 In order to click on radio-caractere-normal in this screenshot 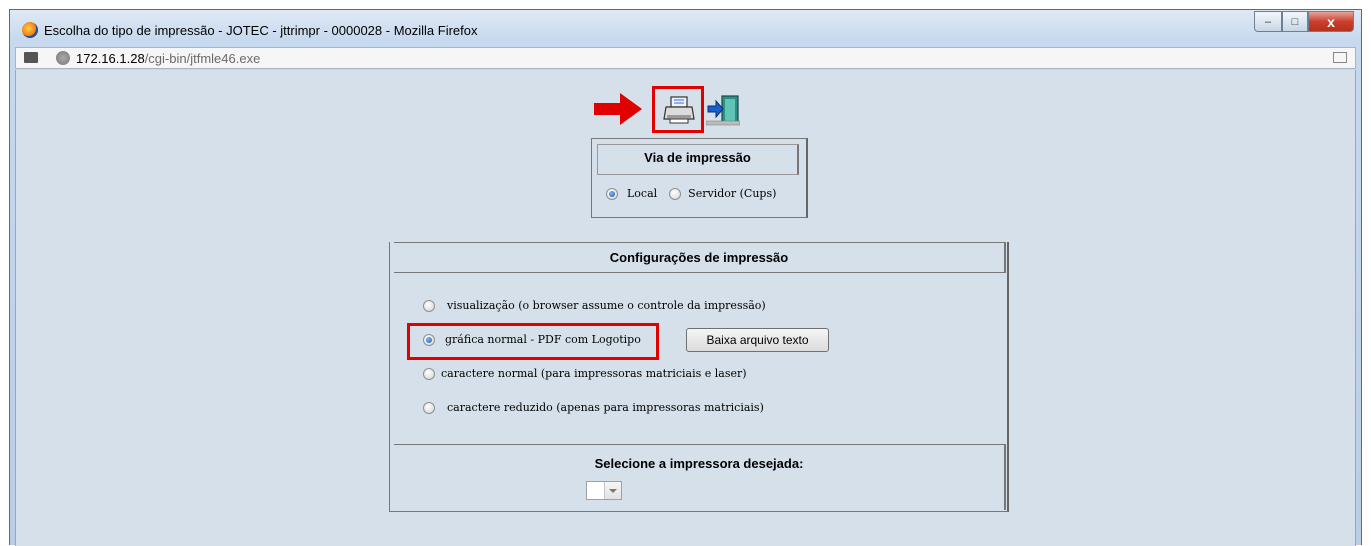, I will do `click(429, 373)`.